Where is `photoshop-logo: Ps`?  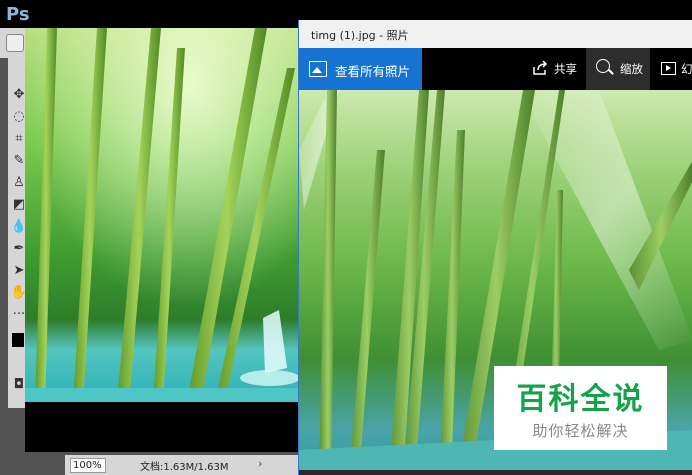 photoshop-logo: Ps is located at coordinates (18, 14).